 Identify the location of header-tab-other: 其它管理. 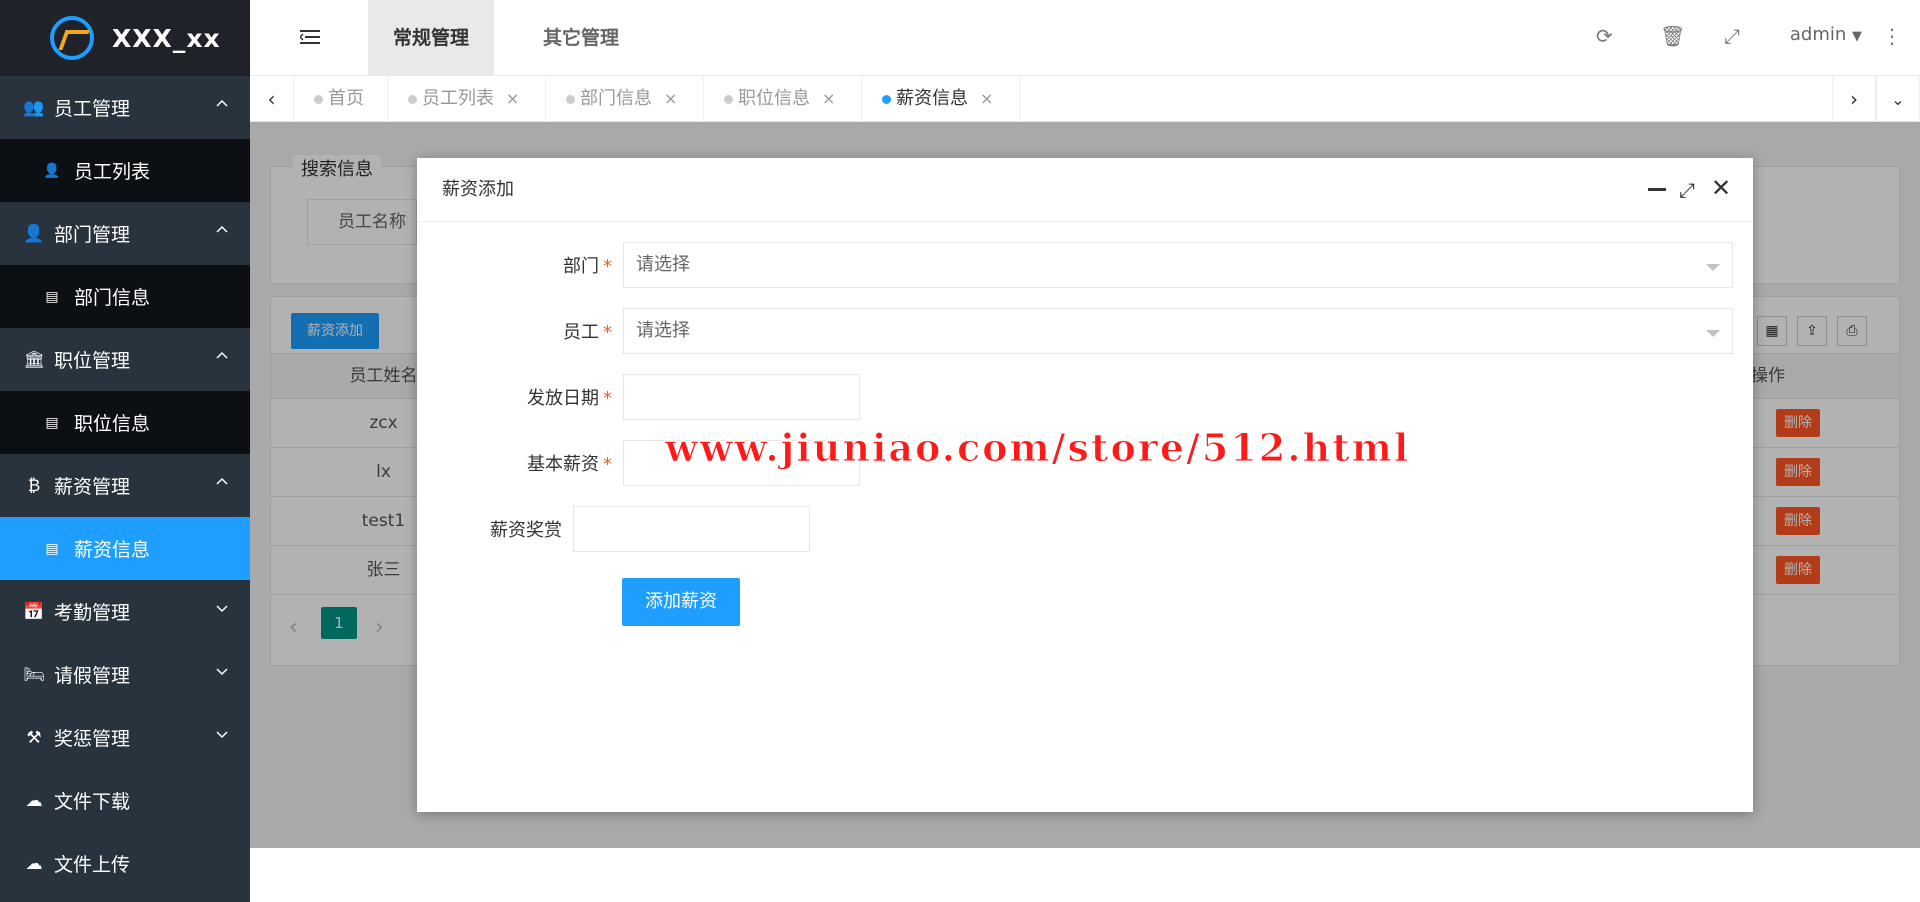
(581, 38).